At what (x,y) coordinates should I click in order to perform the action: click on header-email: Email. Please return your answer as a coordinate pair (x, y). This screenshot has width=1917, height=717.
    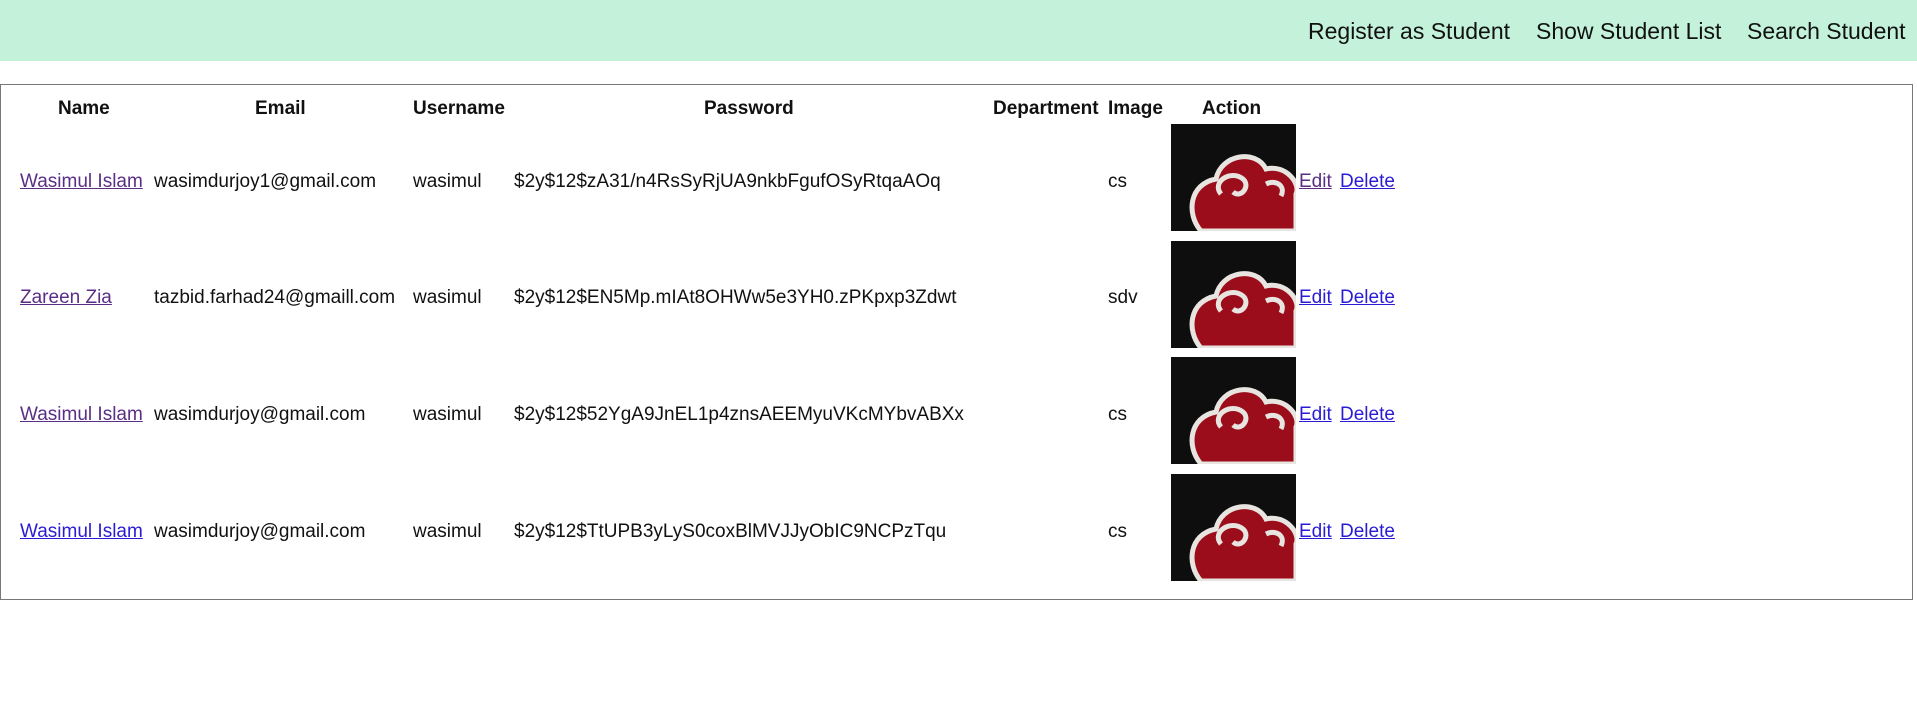
    Looking at the image, I should click on (280, 108).